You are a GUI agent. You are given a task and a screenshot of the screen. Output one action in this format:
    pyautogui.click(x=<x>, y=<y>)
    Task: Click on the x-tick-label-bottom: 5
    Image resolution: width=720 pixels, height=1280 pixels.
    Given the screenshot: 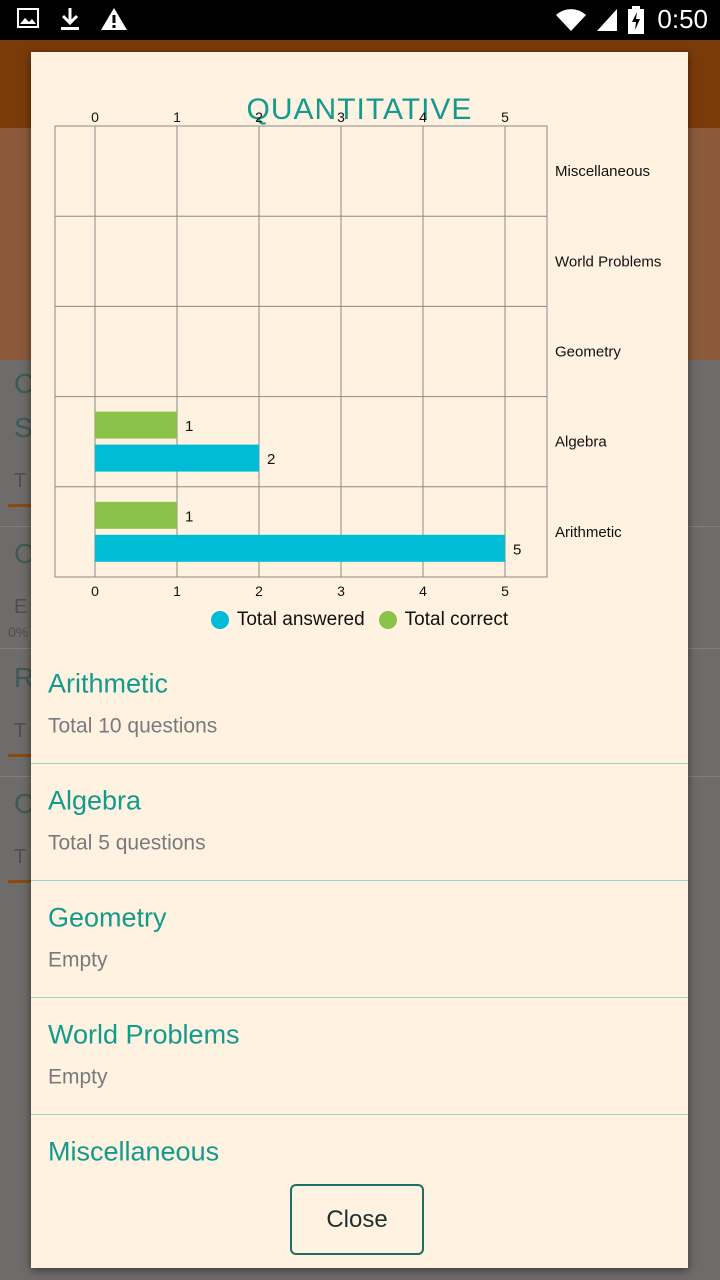 What is the action you would take?
    pyautogui.click(x=505, y=591)
    